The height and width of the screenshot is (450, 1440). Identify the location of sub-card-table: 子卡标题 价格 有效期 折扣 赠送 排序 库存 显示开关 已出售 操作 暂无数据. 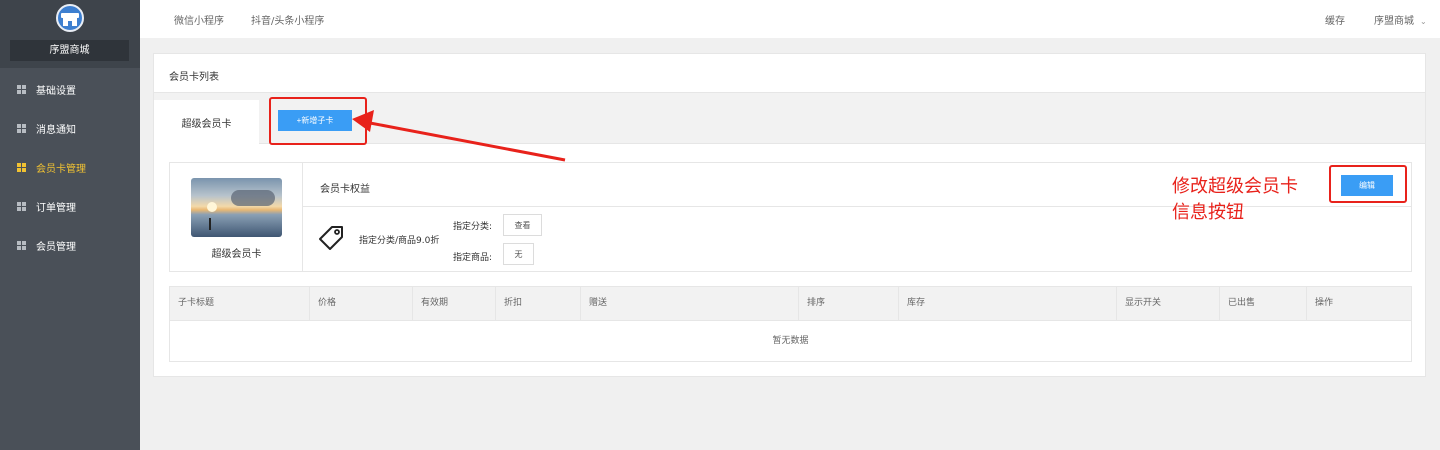
(790, 324).